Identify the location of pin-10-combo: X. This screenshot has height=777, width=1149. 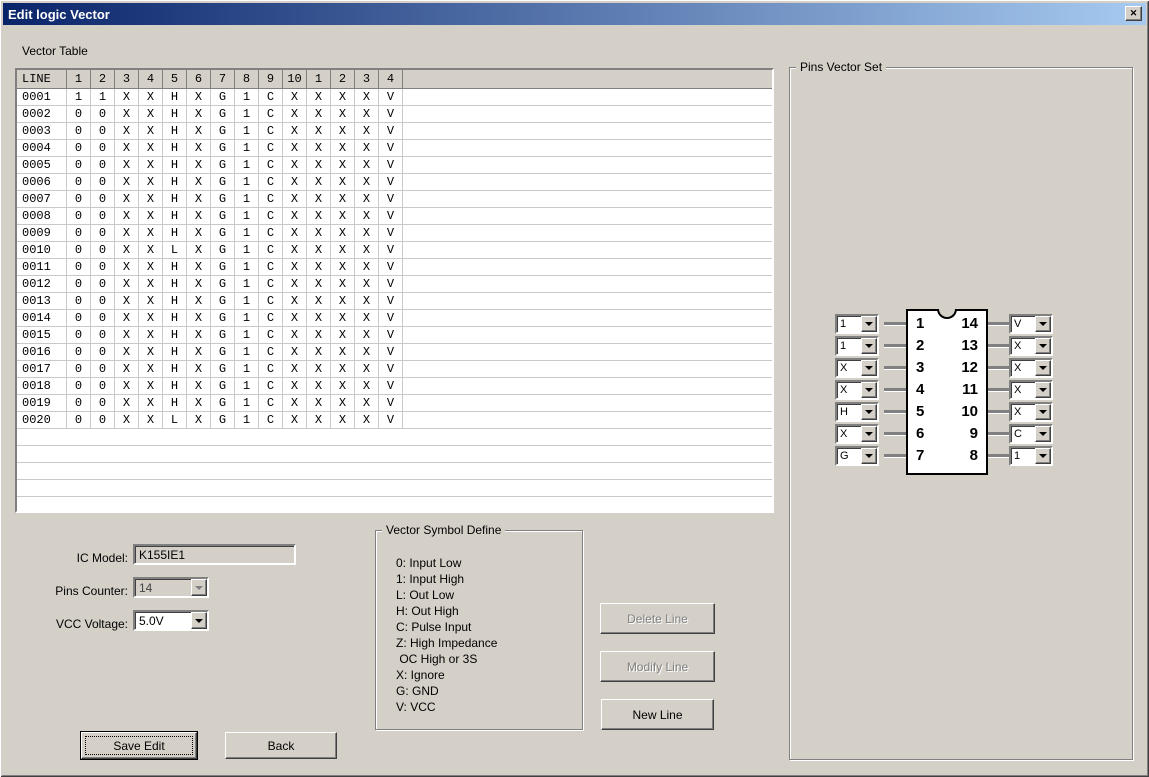
(1031, 412).